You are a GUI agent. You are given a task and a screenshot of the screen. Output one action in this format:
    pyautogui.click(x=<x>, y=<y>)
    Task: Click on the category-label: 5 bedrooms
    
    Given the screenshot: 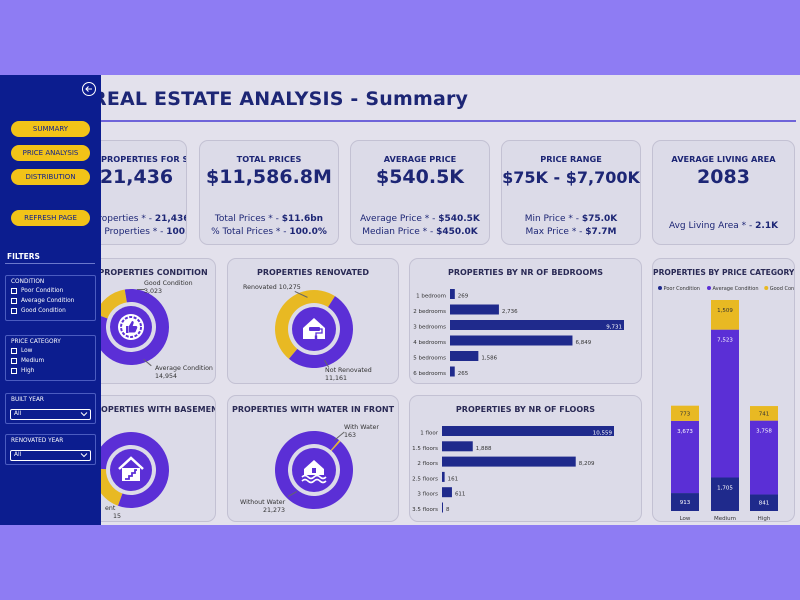 What is the action you would take?
    pyautogui.click(x=429, y=359)
    